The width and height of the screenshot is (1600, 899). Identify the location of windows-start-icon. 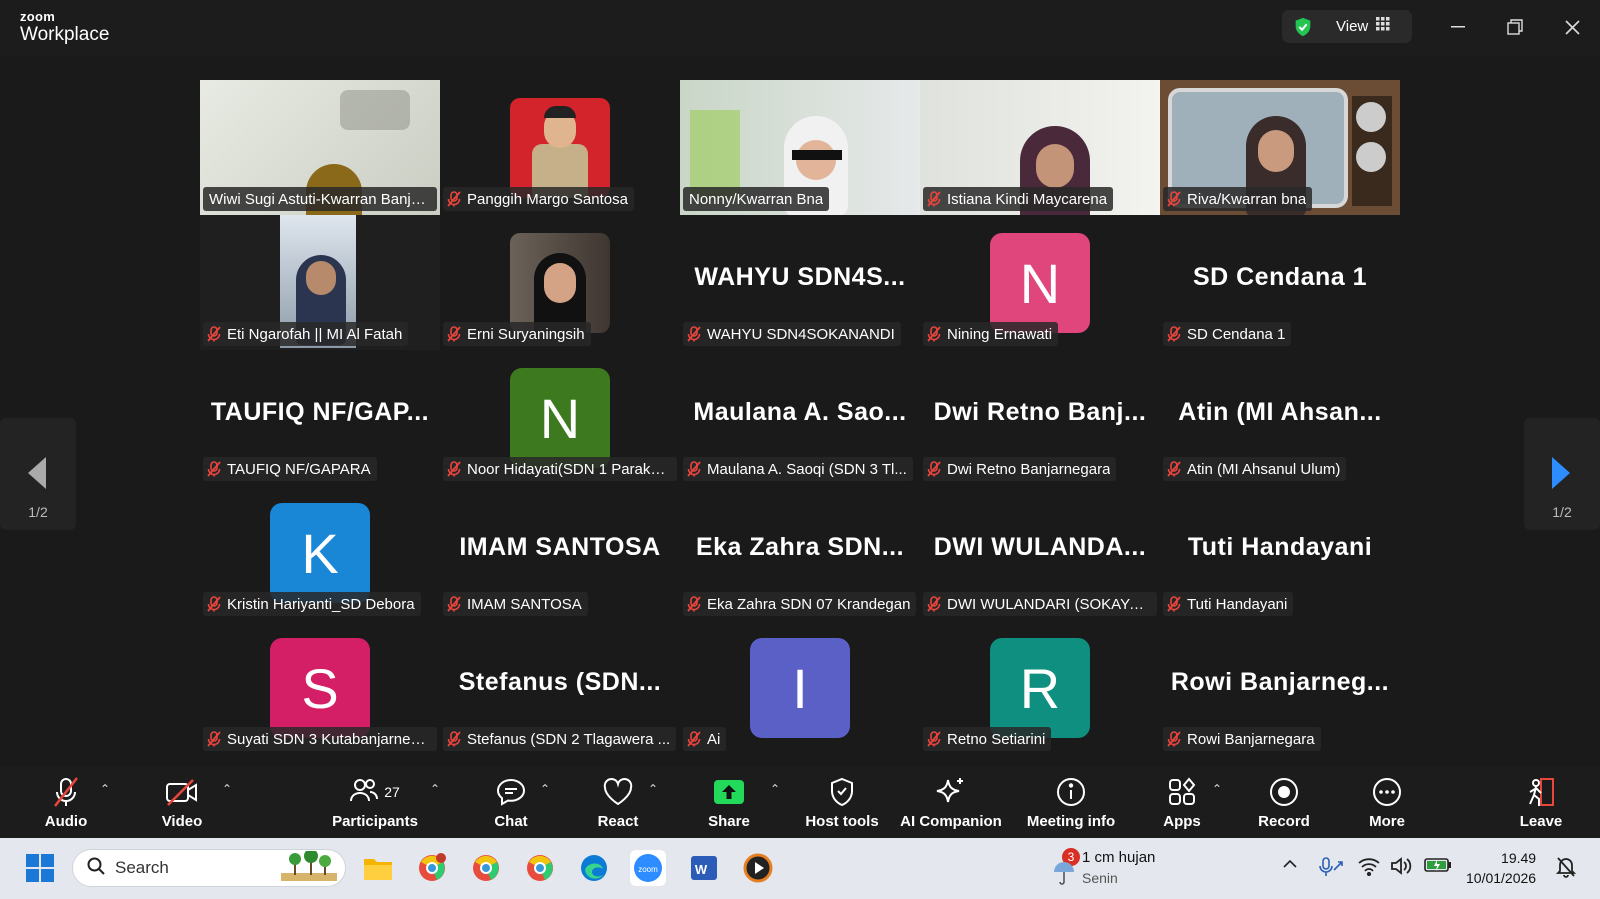
(40, 868).